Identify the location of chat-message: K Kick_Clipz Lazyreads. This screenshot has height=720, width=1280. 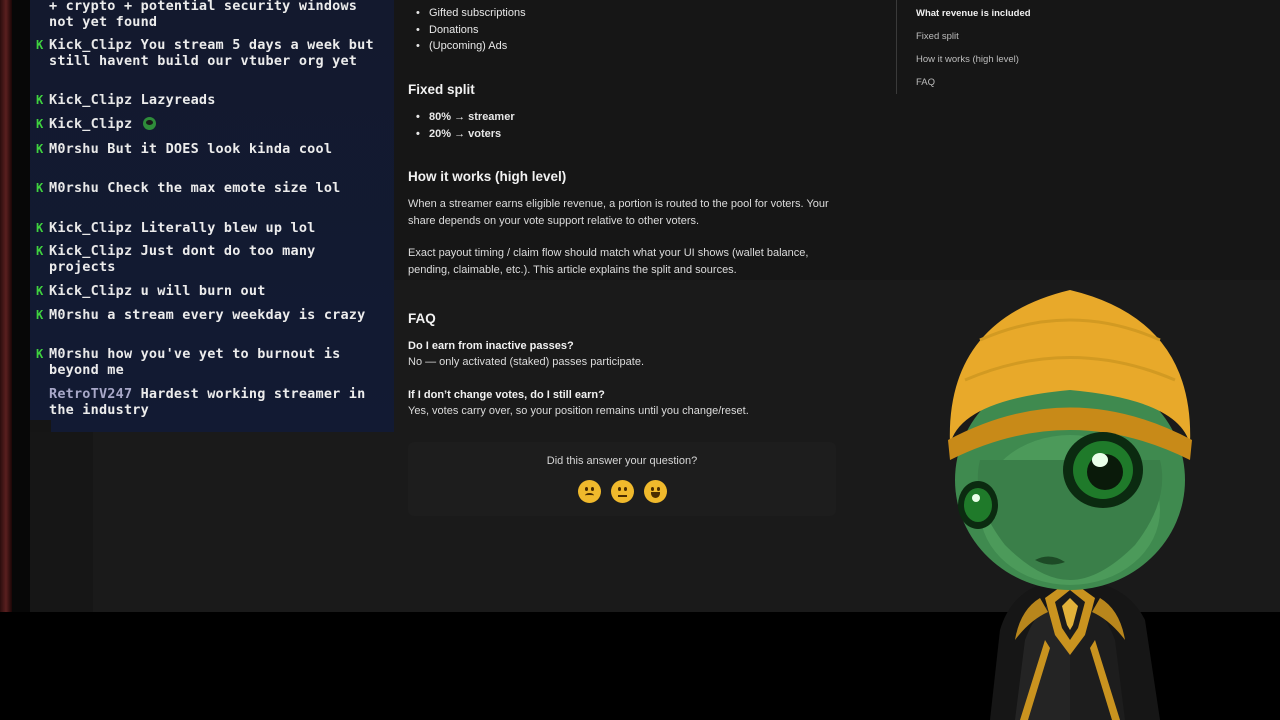
(208, 100).